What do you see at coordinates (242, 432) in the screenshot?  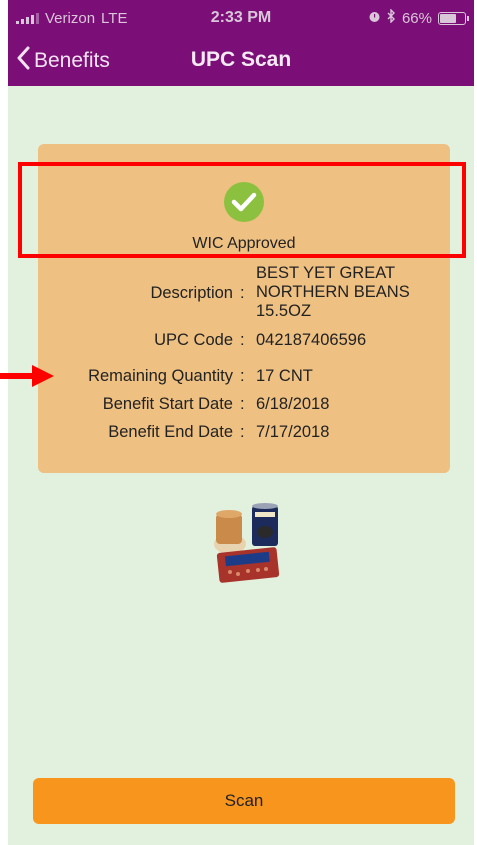 I see `benefit-end-colon: :` at bounding box center [242, 432].